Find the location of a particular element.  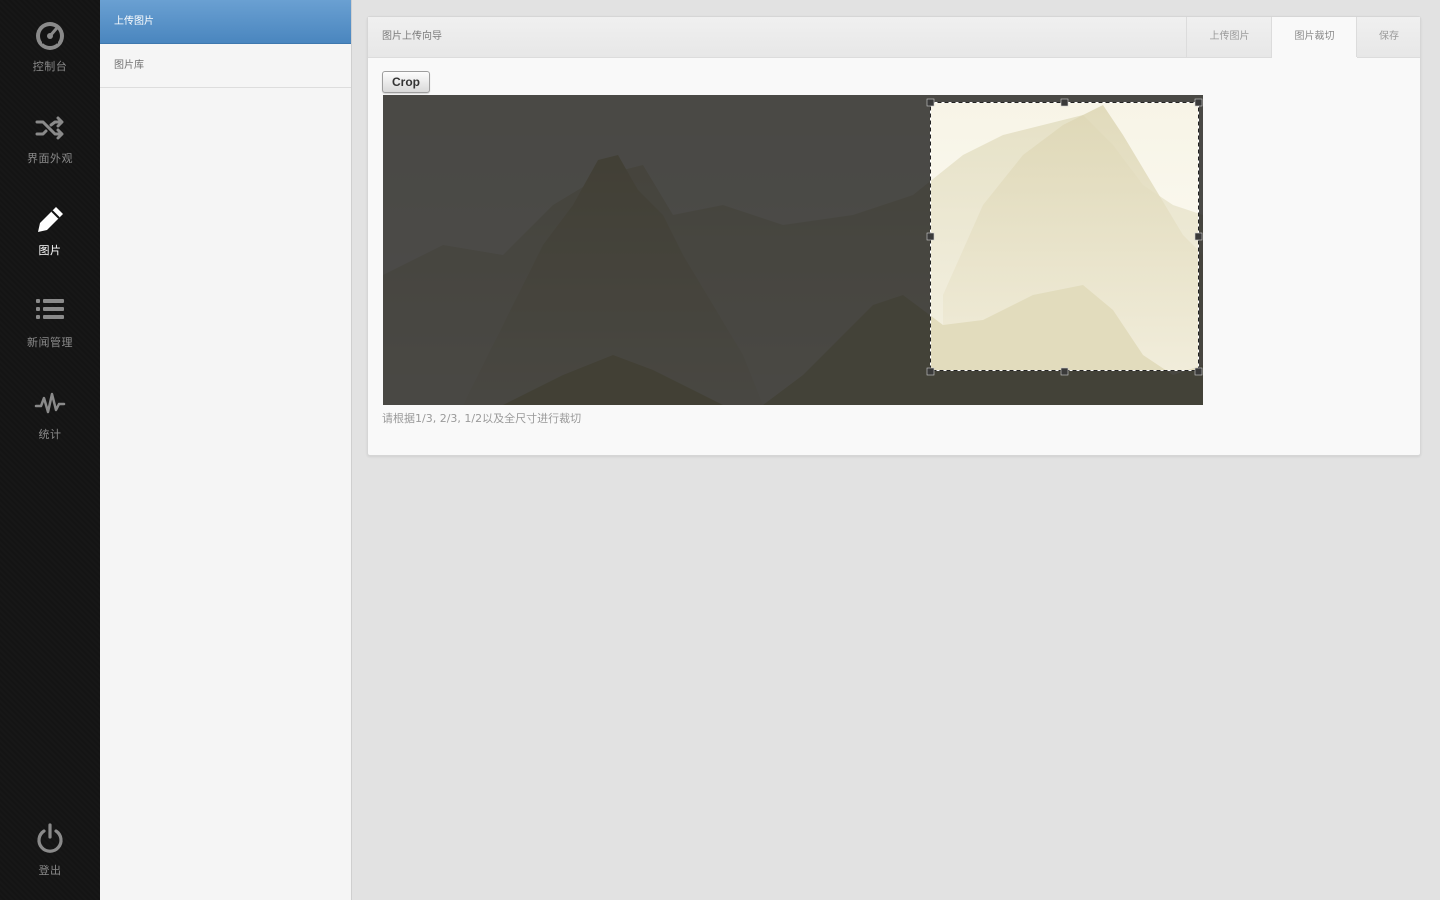

nav-item-images: 图片 is located at coordinates (50, 244).